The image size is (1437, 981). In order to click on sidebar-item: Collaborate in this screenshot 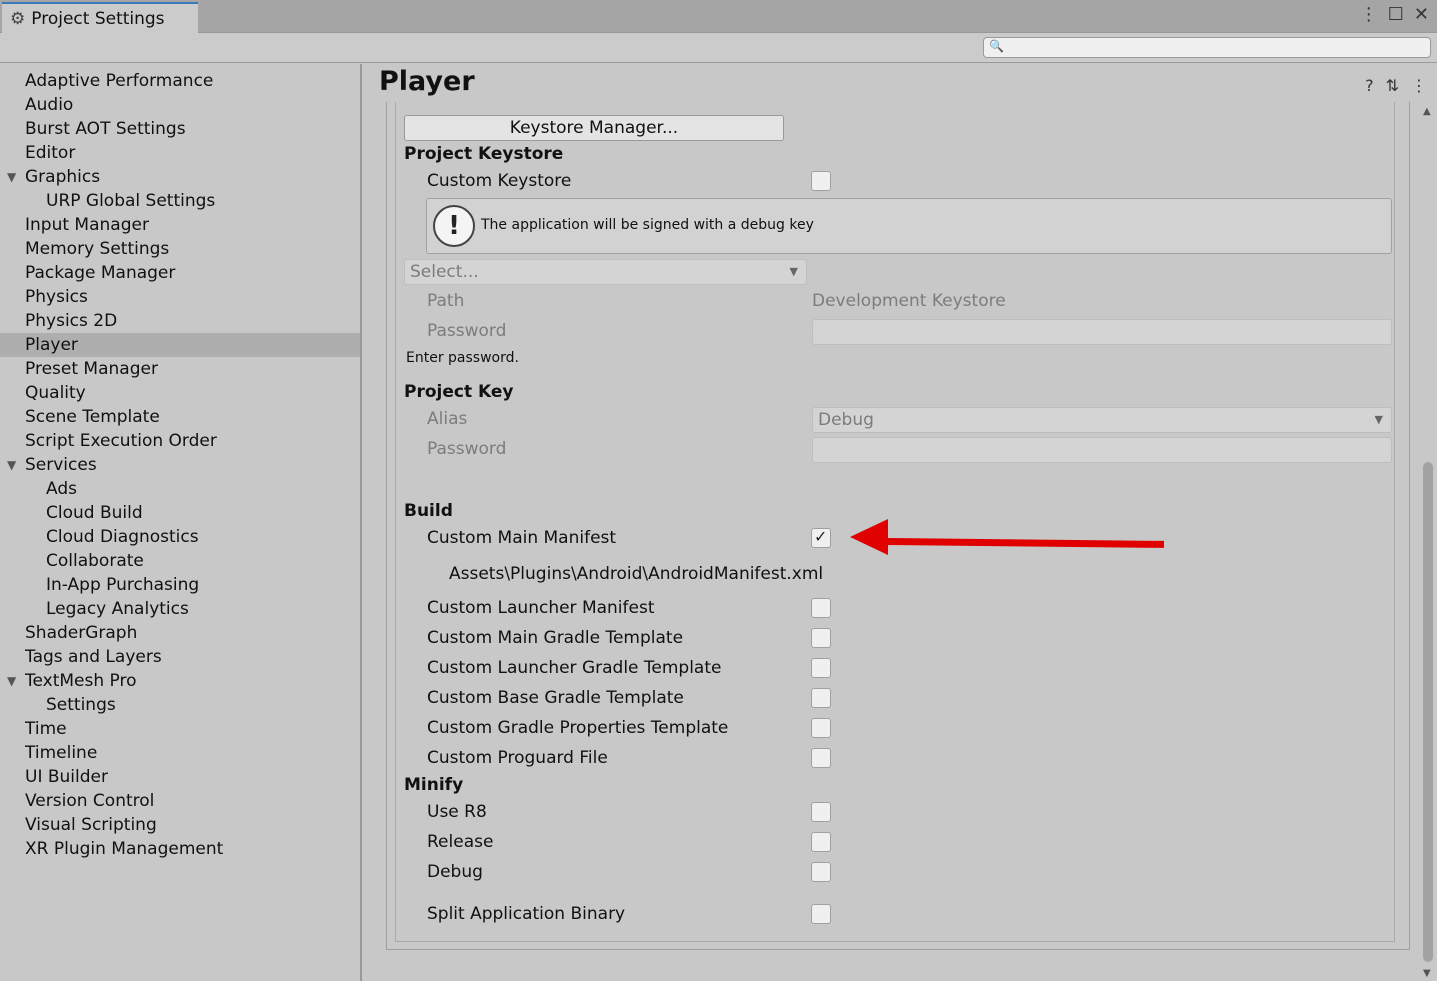, I will do `click(180, 561)`.